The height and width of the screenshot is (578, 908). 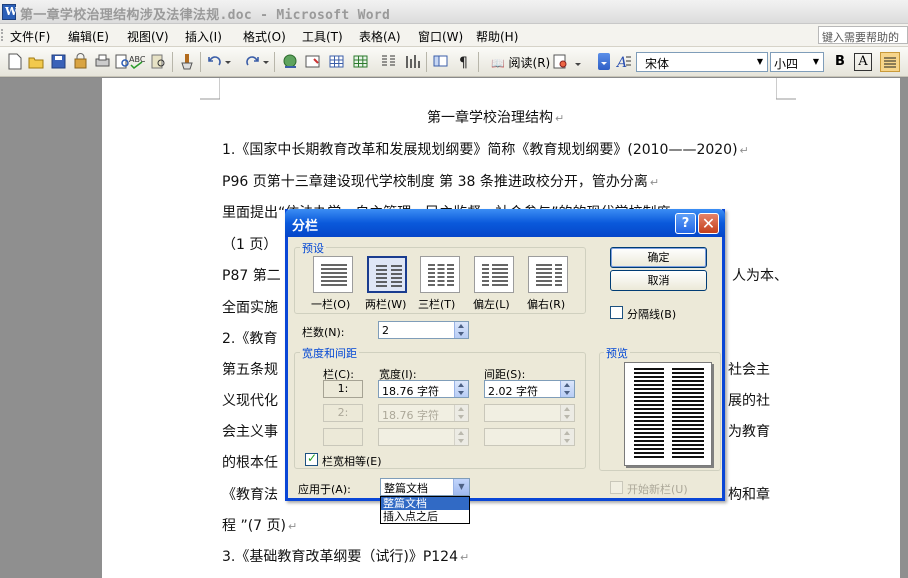 I want to click on research-icon, so click(x=158, y=61).